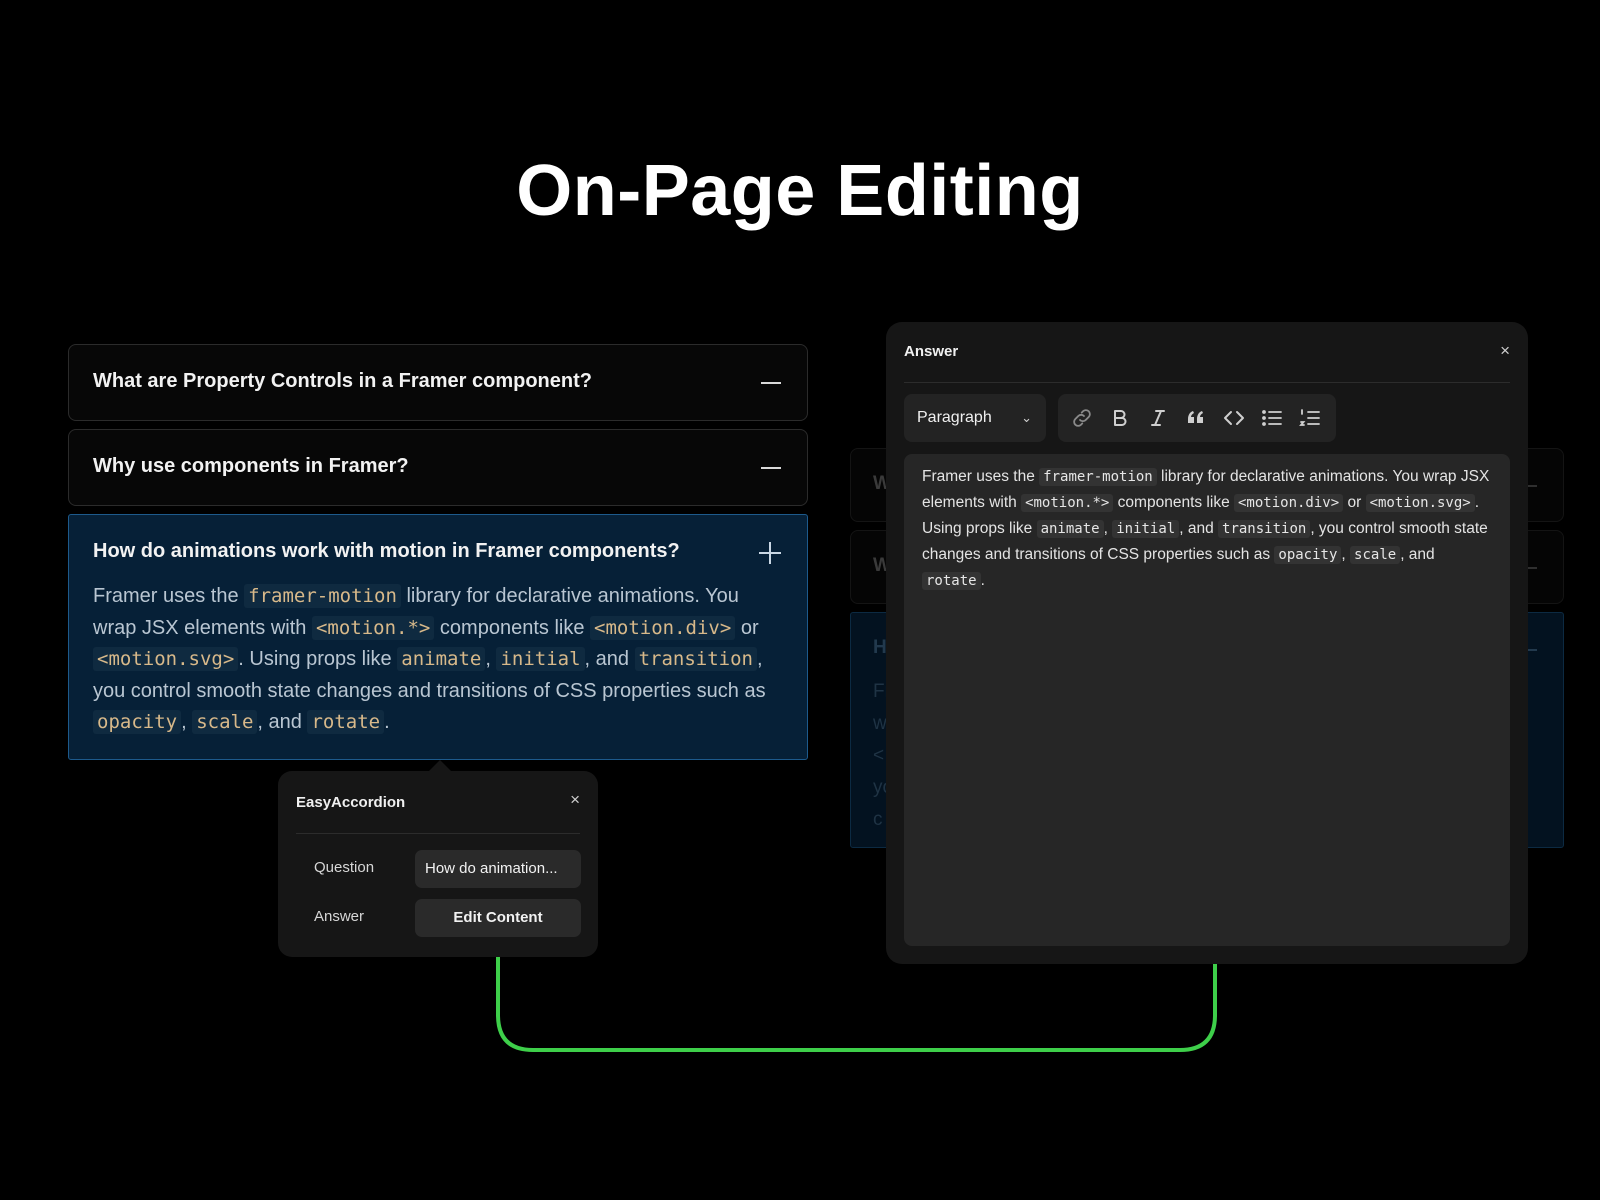 This screenshot has width=1600, height=1200. Describe the element at coordinates (1158, 418) in the screenshot. I see `italic-icon` at that location.